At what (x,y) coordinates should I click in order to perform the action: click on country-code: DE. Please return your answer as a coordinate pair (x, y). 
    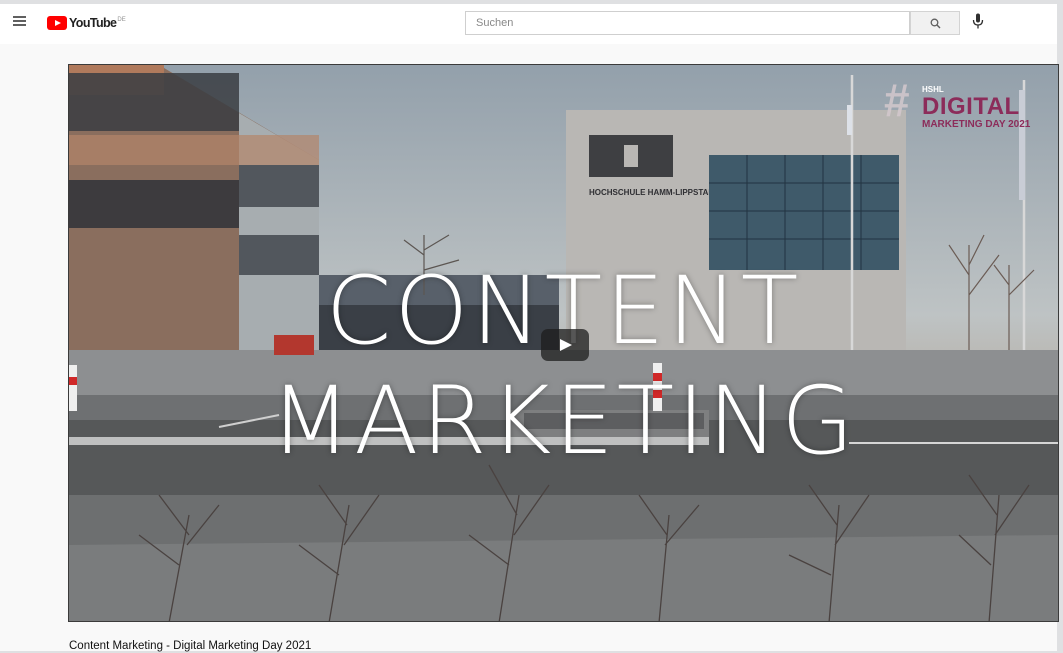
    Looking at the image, I should click on (121, 20).